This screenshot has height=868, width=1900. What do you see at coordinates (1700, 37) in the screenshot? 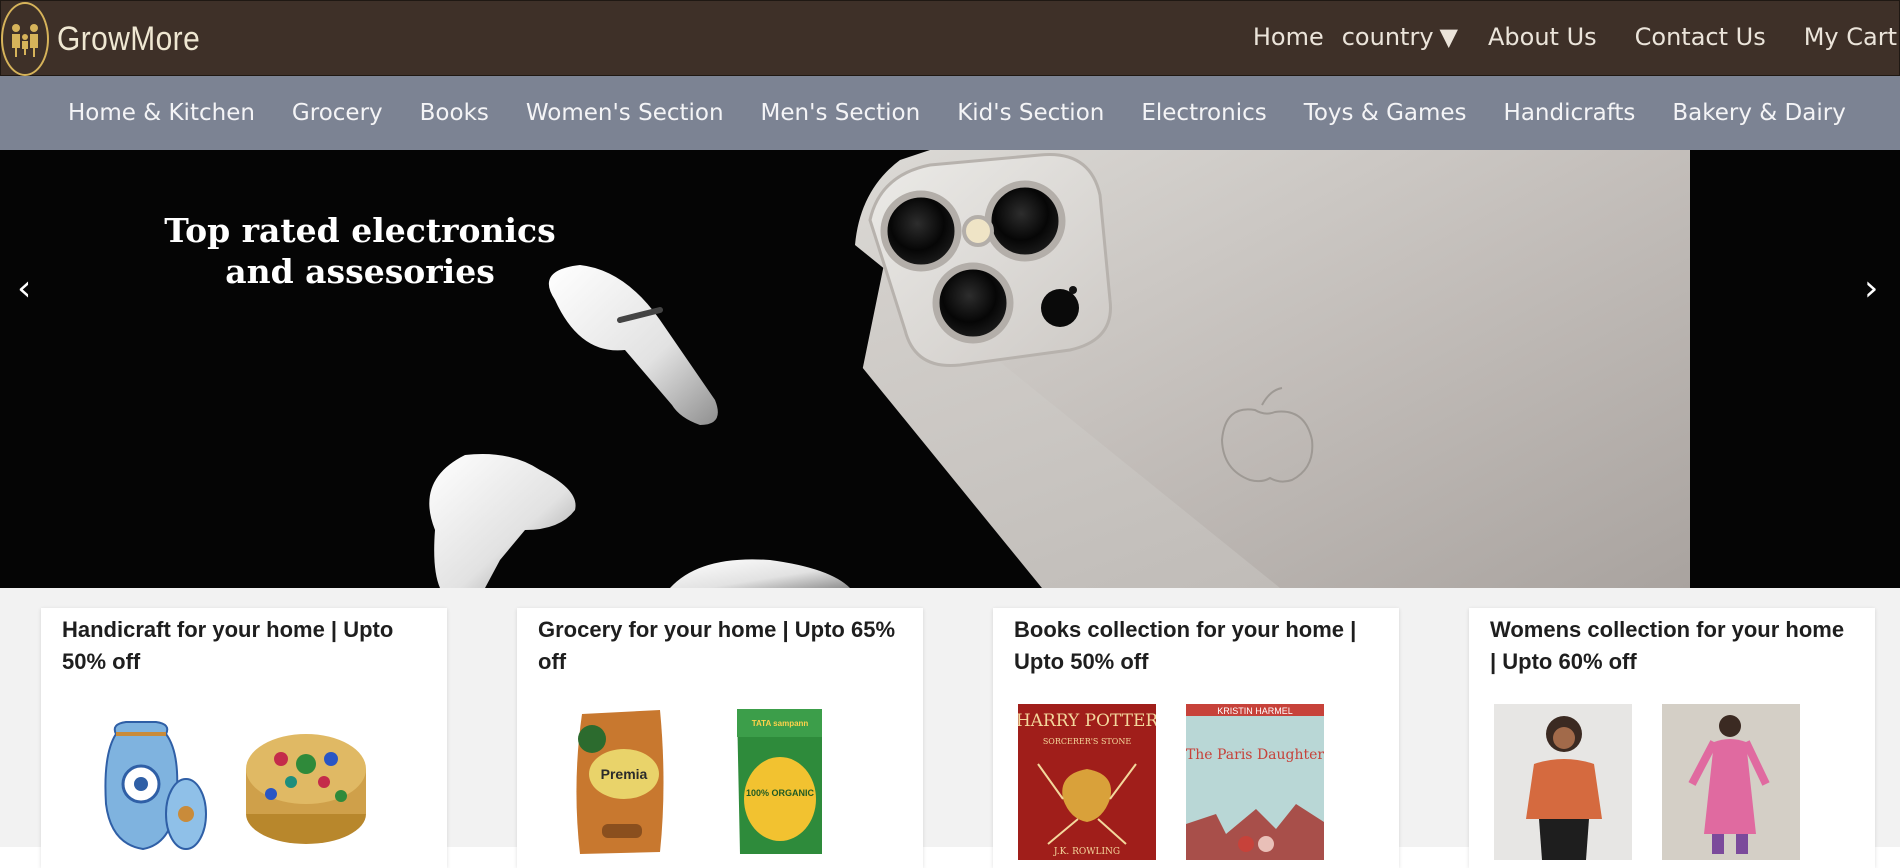
I see `nav-contact-us: Contact Us` at bounding box center [1700, 37].